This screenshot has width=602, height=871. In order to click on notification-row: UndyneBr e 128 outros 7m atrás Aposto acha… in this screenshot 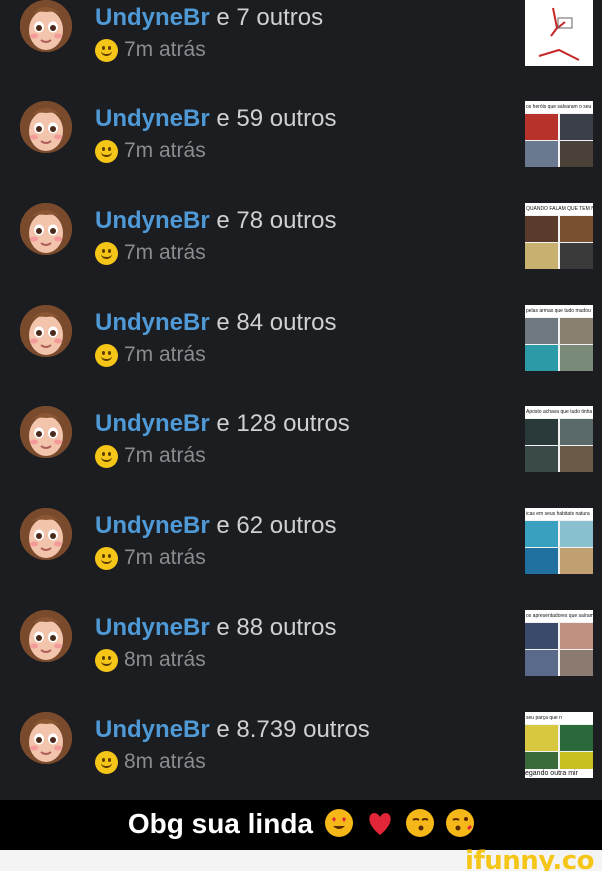, I will do `click(301, 457)`.